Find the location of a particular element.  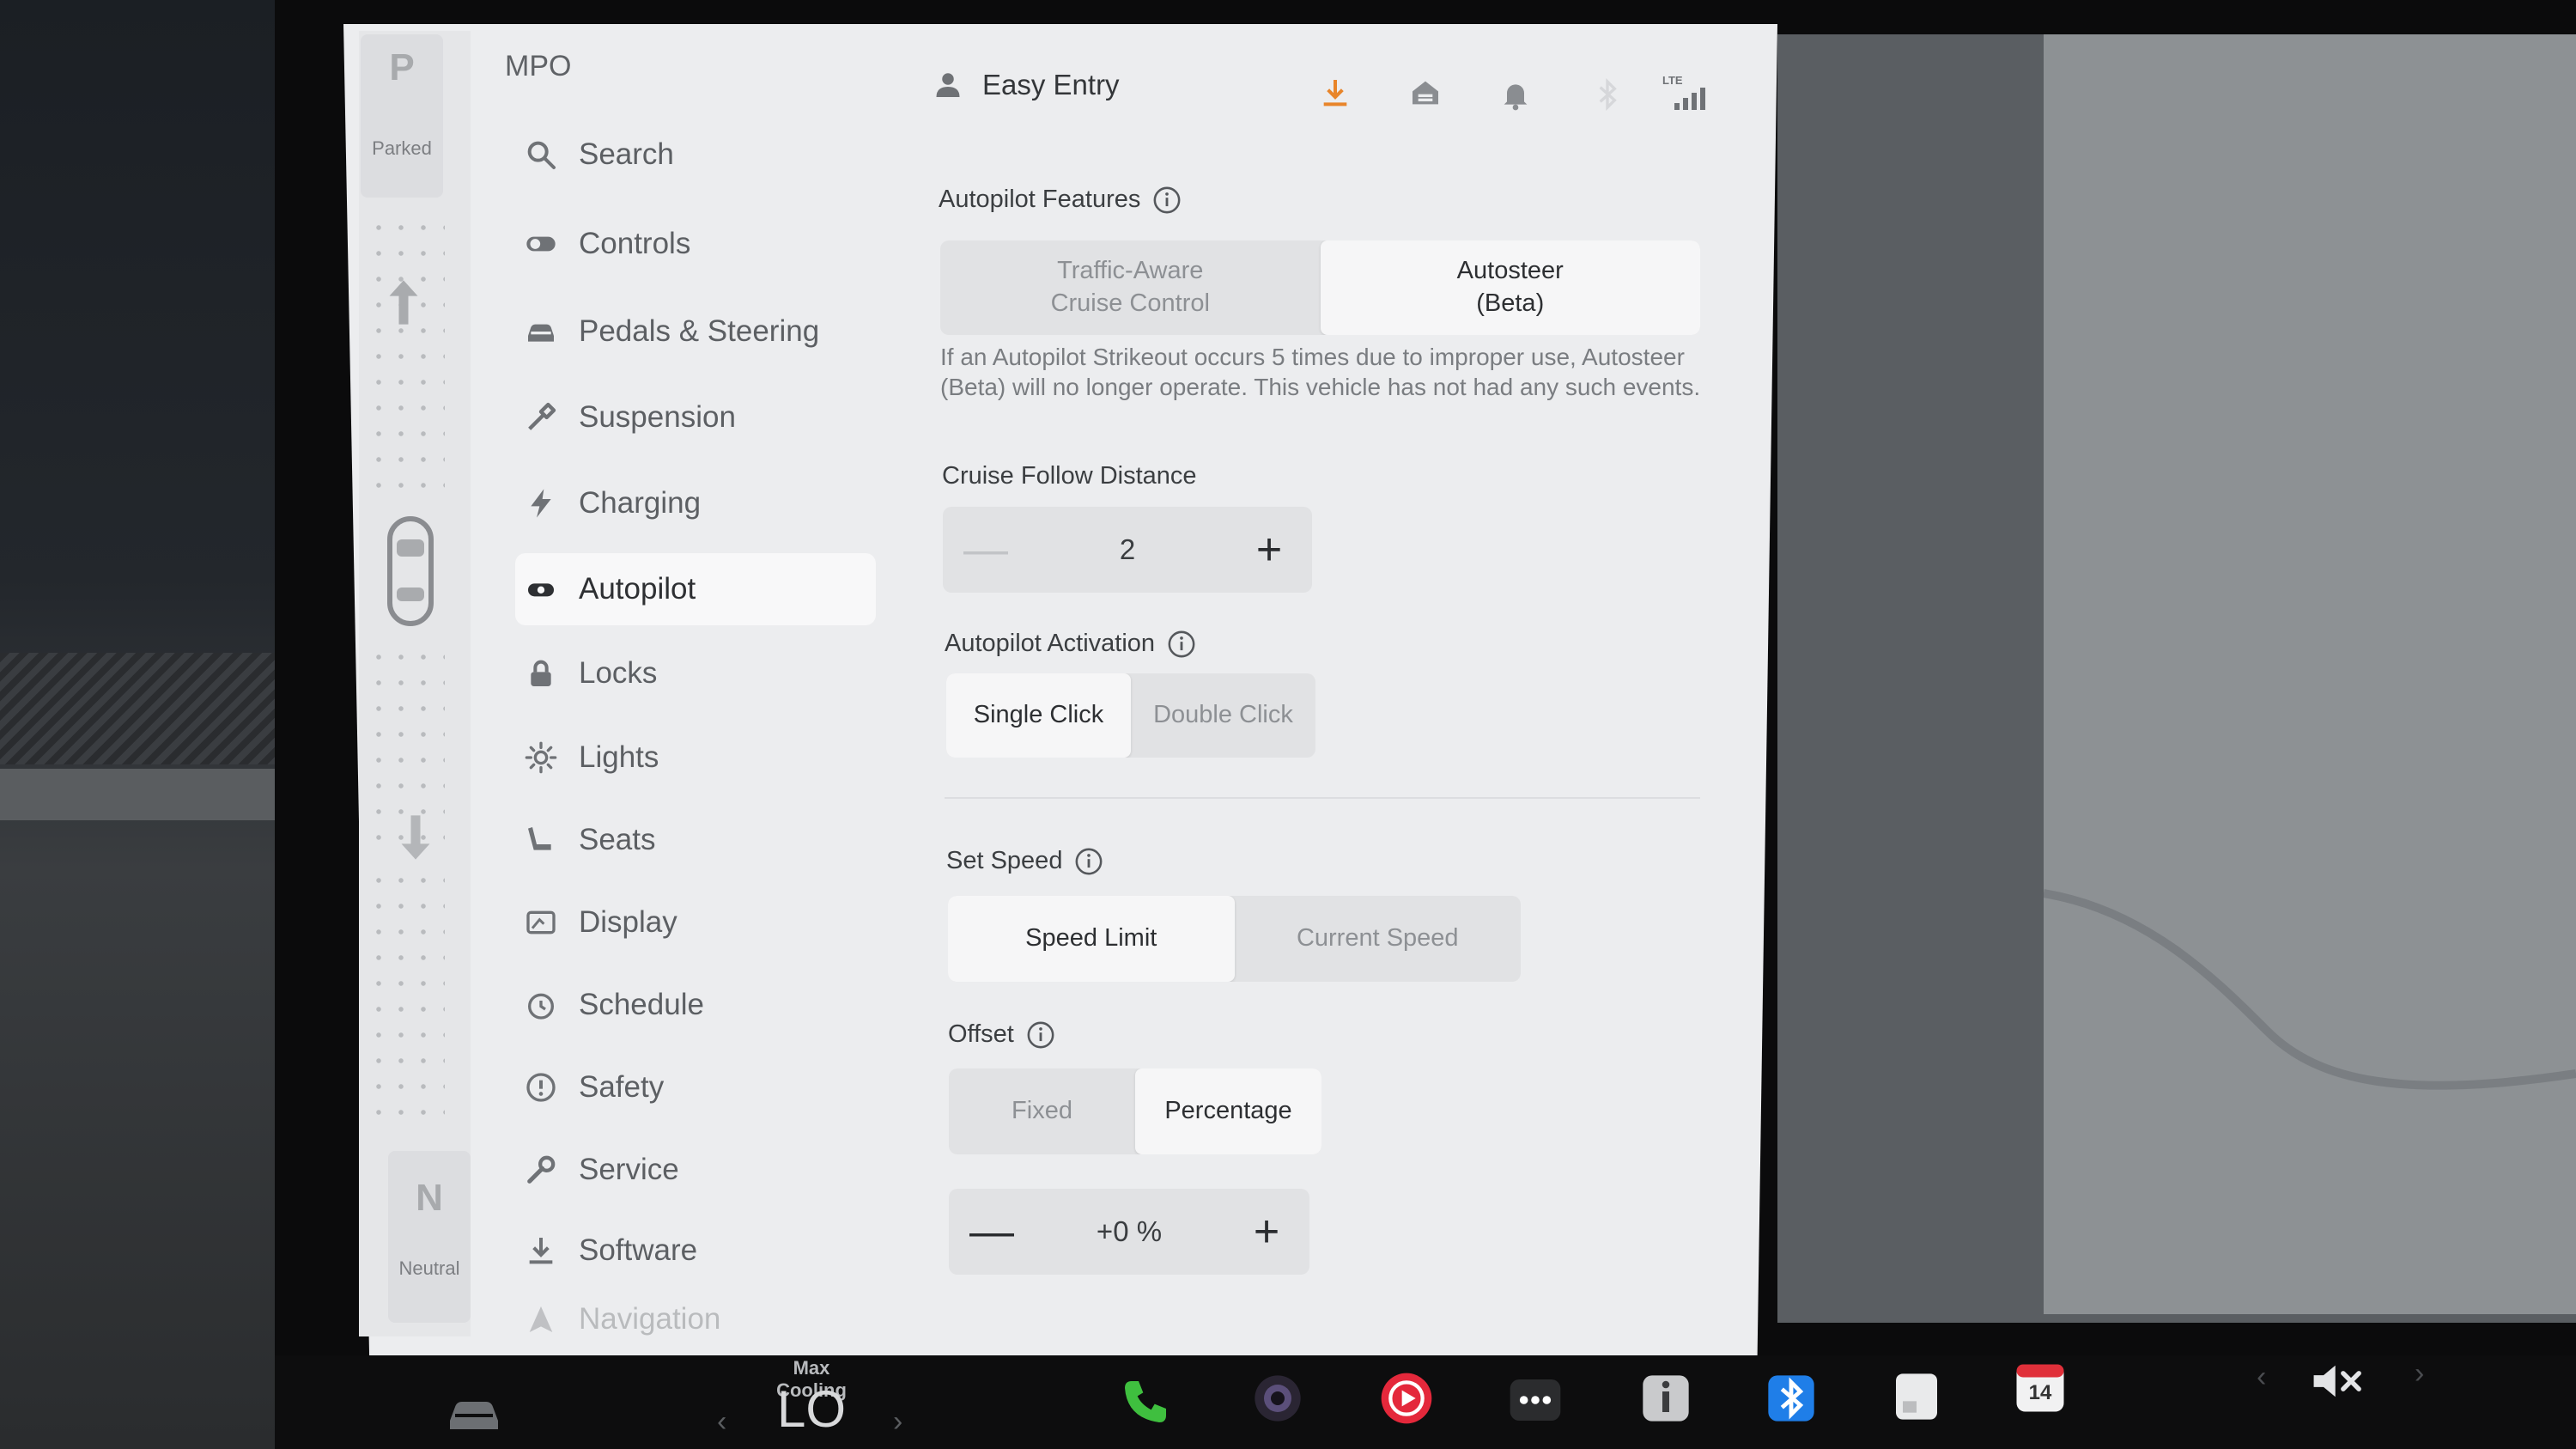

offset-selector: Fixed Percentage is located at coordinates (1135, 1111).